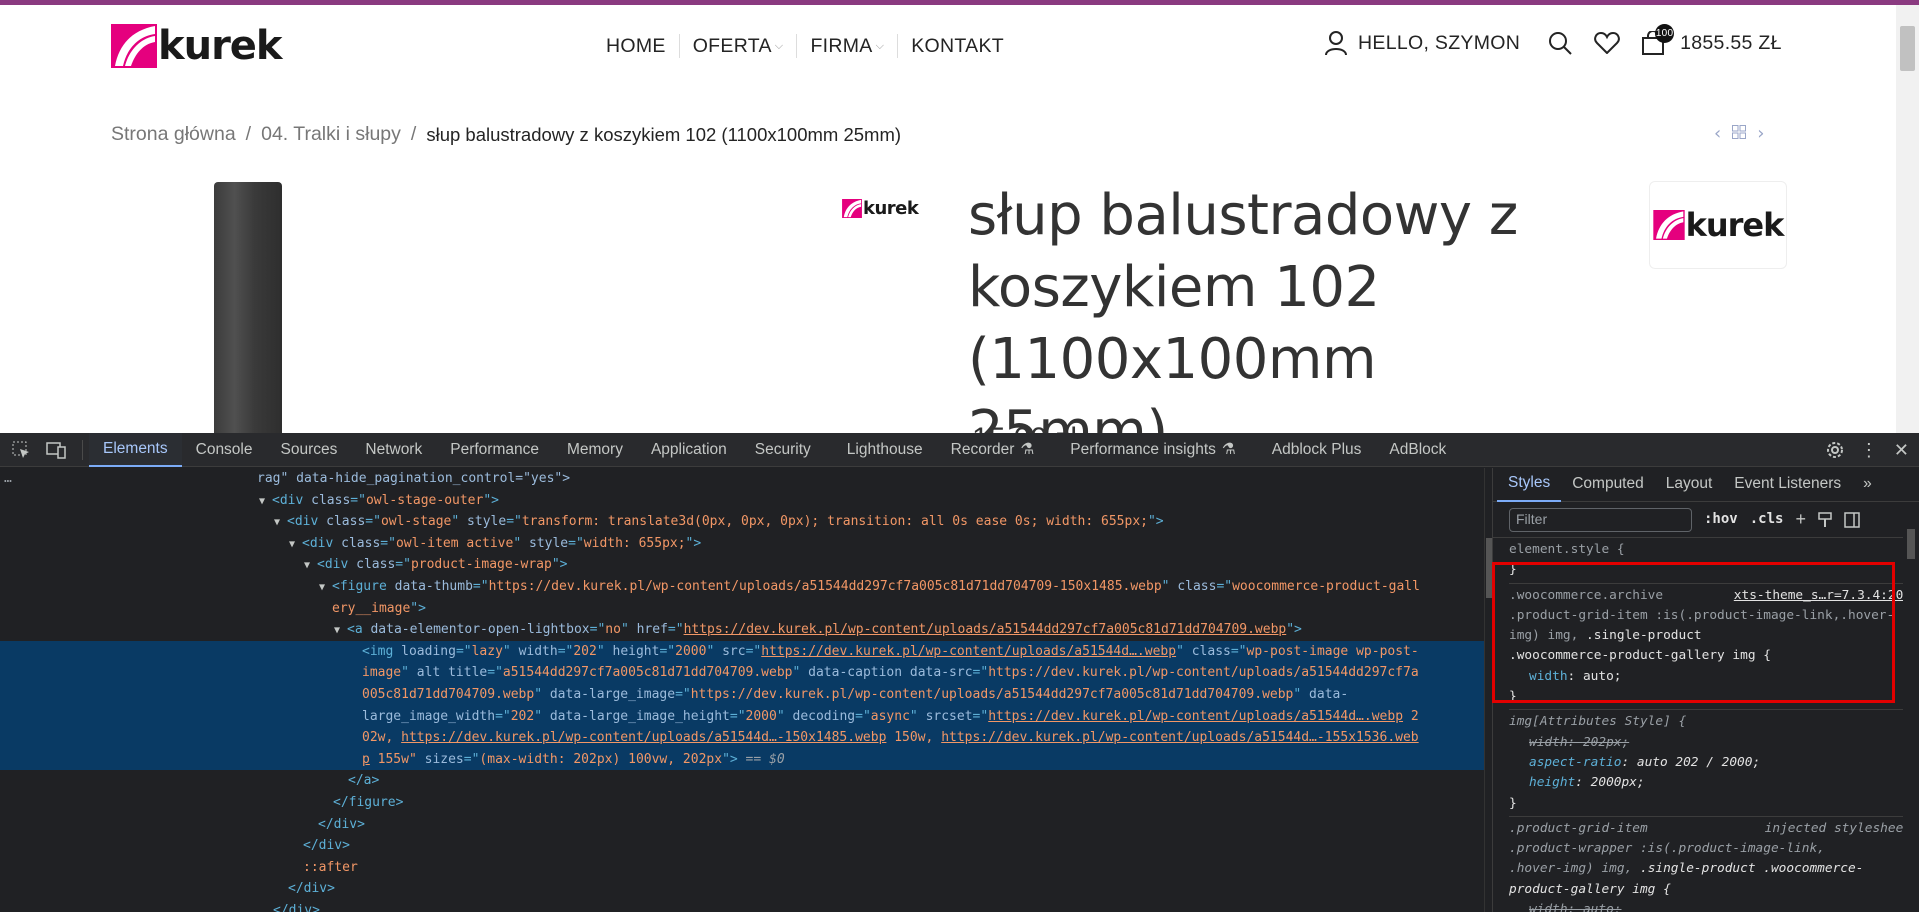 This screenshot has width=1919, height=912. What do you see at coordinates (224, 450) in the screenshot?
I see `tab-console: Console` at bounding box center [224, 450].